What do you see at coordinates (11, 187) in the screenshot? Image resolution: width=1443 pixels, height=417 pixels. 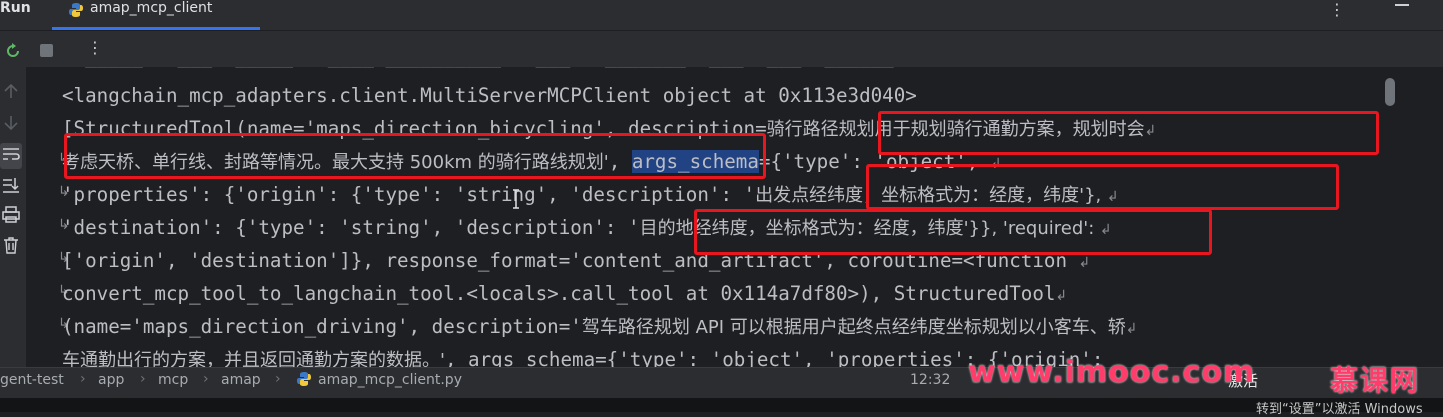 I see `scroll-to-end-icon` at bounding box center [11, 187].